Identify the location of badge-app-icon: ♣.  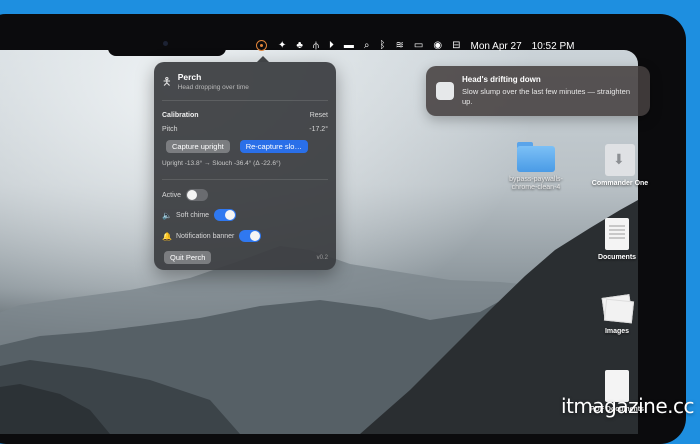
(299, 46).